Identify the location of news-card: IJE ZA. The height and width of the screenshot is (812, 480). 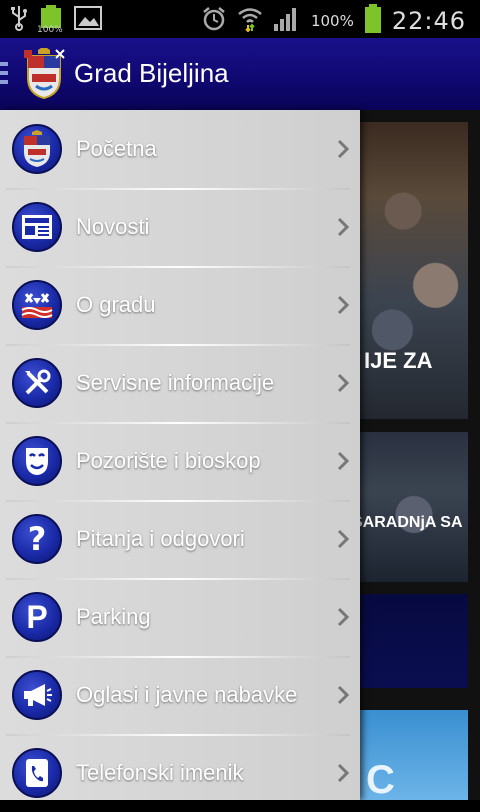
(414, 270).